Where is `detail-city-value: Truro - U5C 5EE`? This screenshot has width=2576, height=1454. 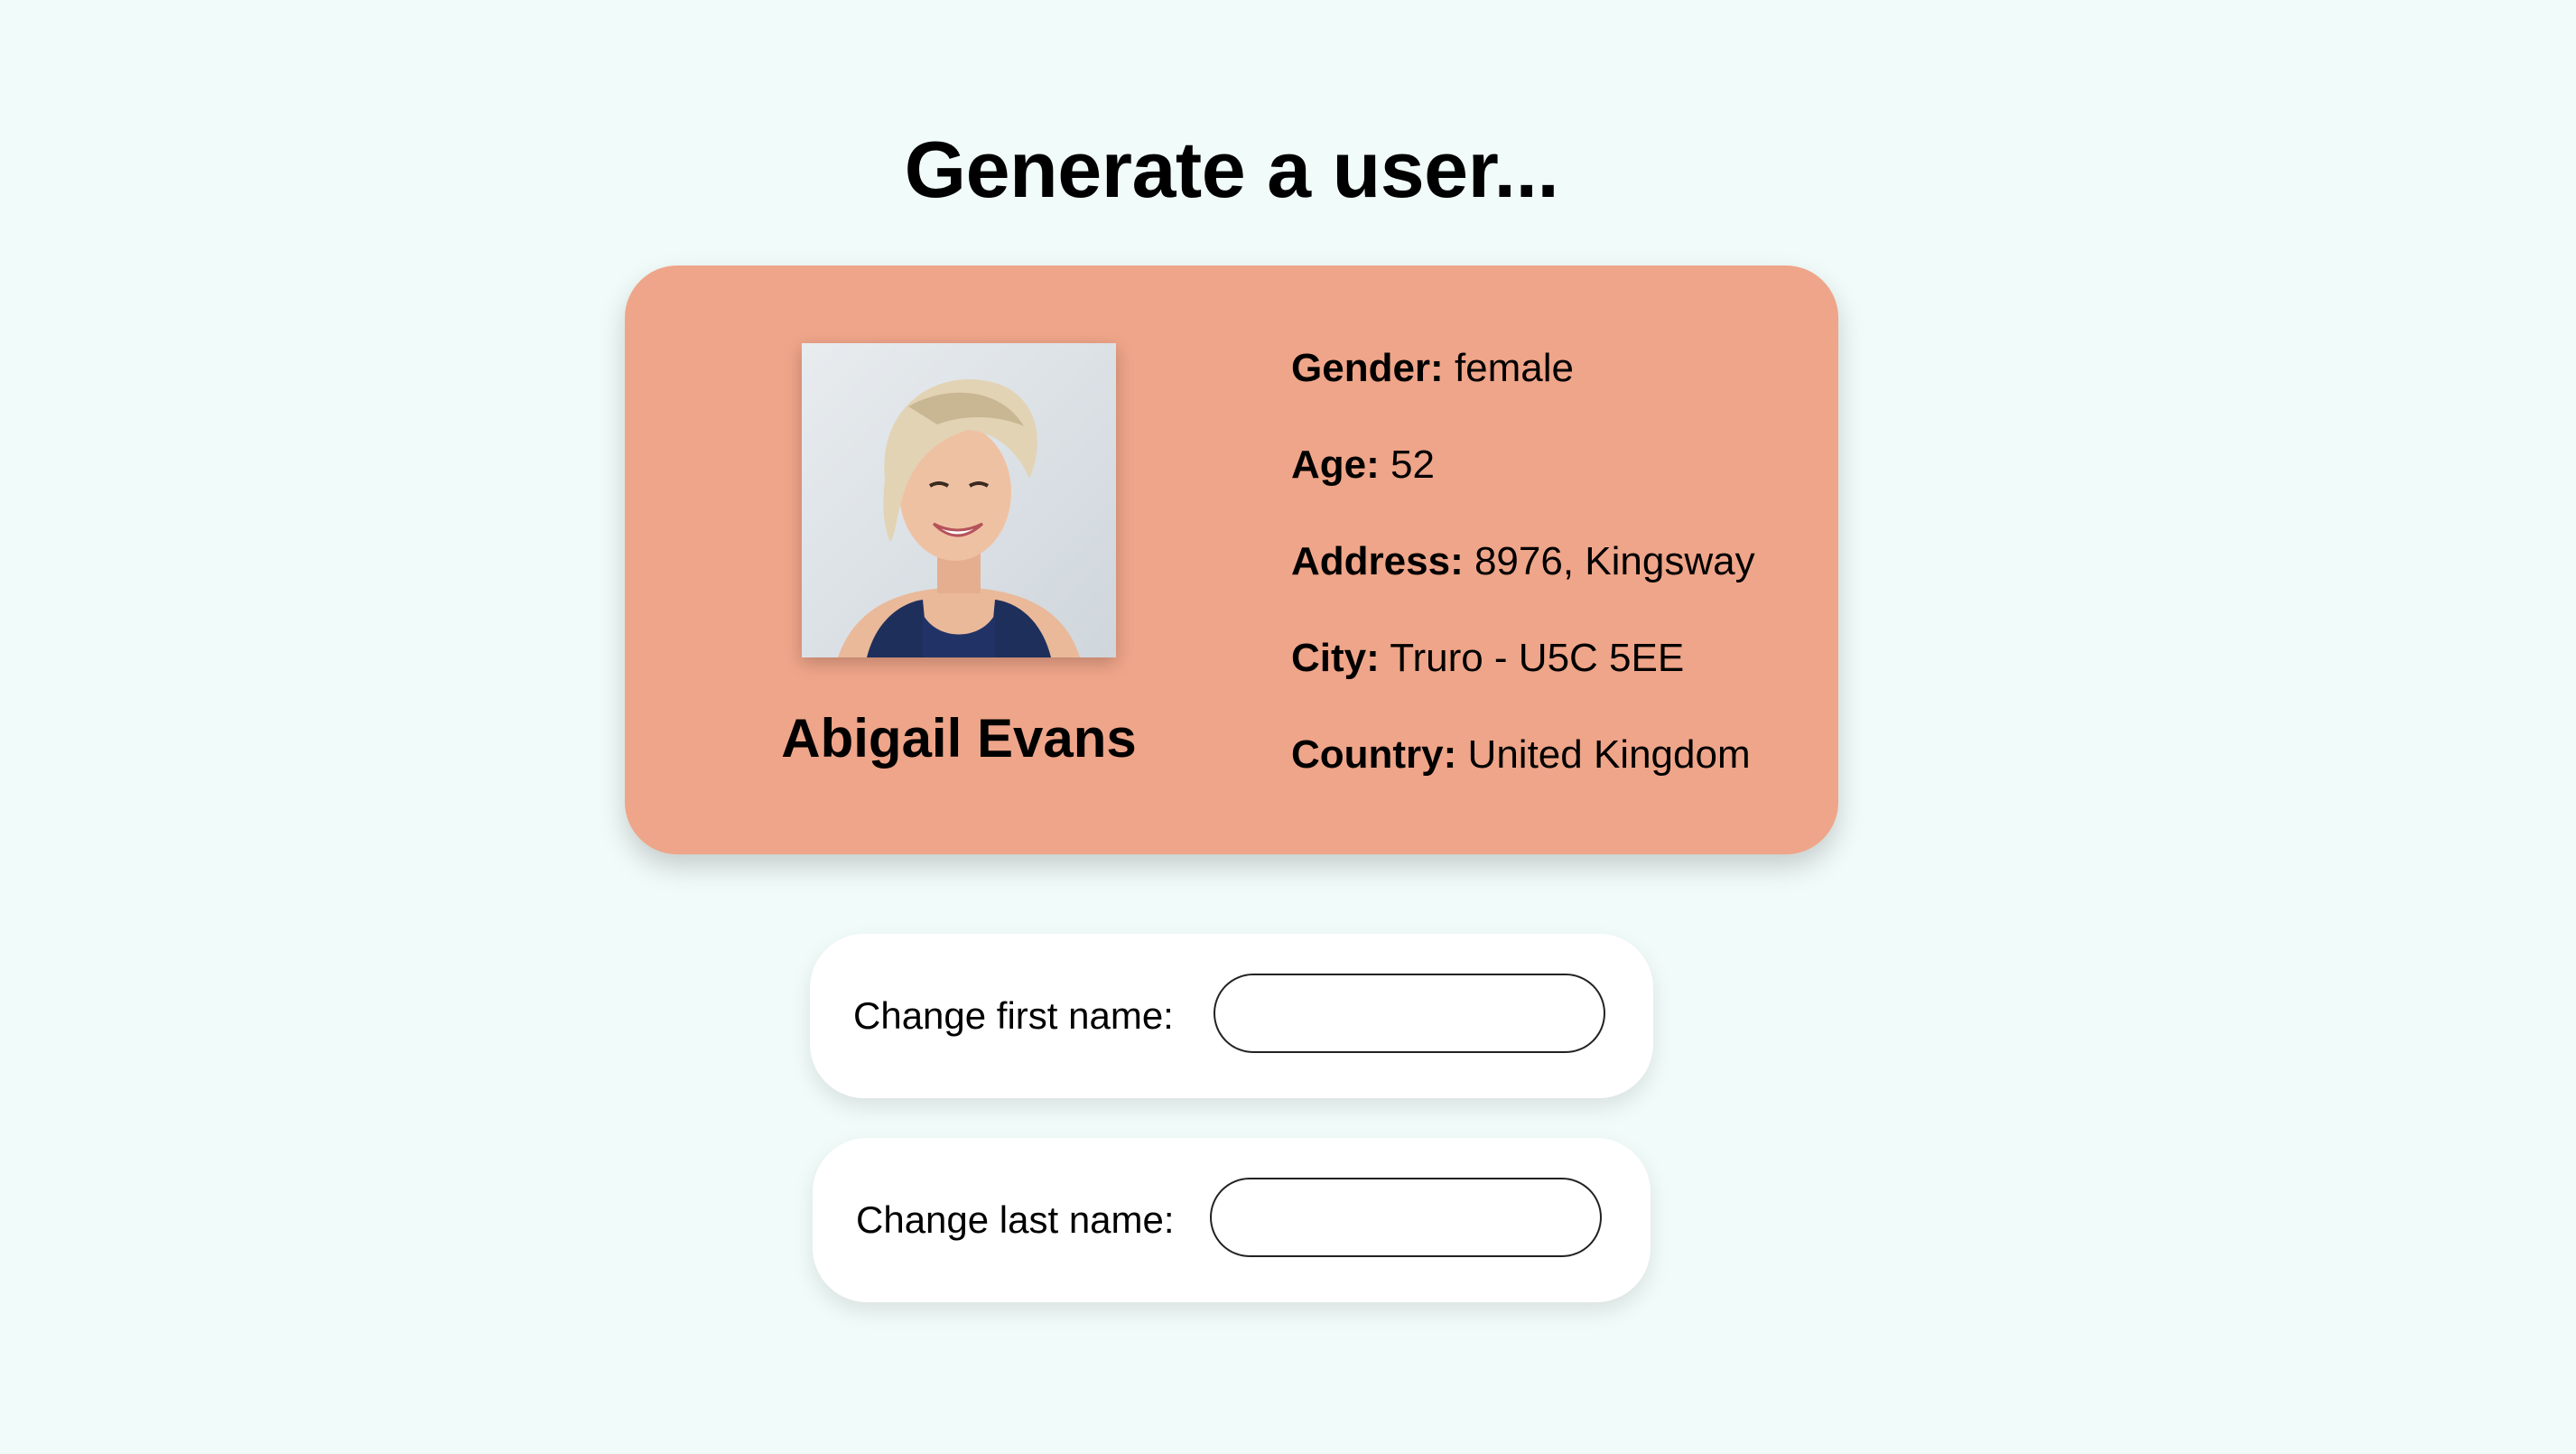
detail-city-value: Truro - U5C 5EE is located at coordinates (1537, 658).